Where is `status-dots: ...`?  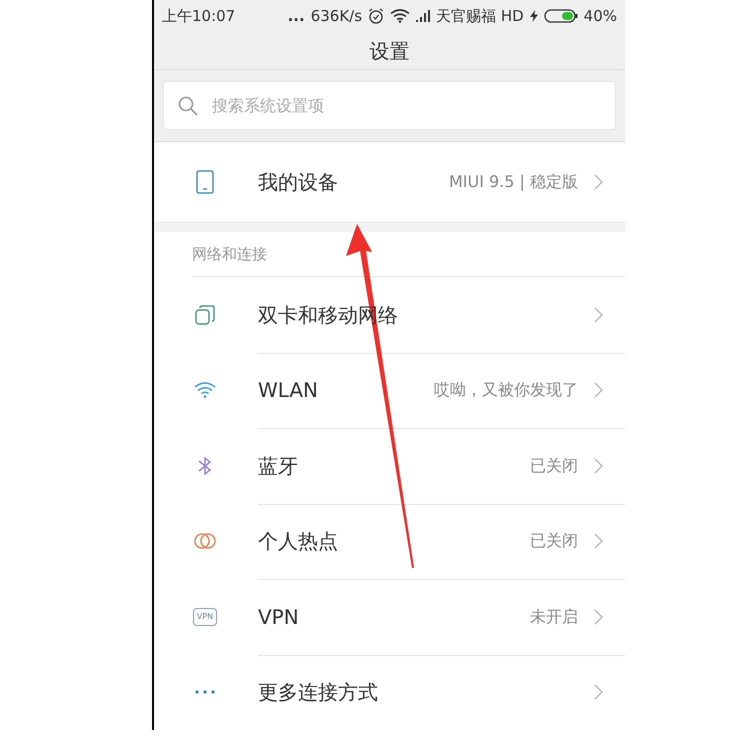 status-dots: ... is located at coordinates (296, 16).